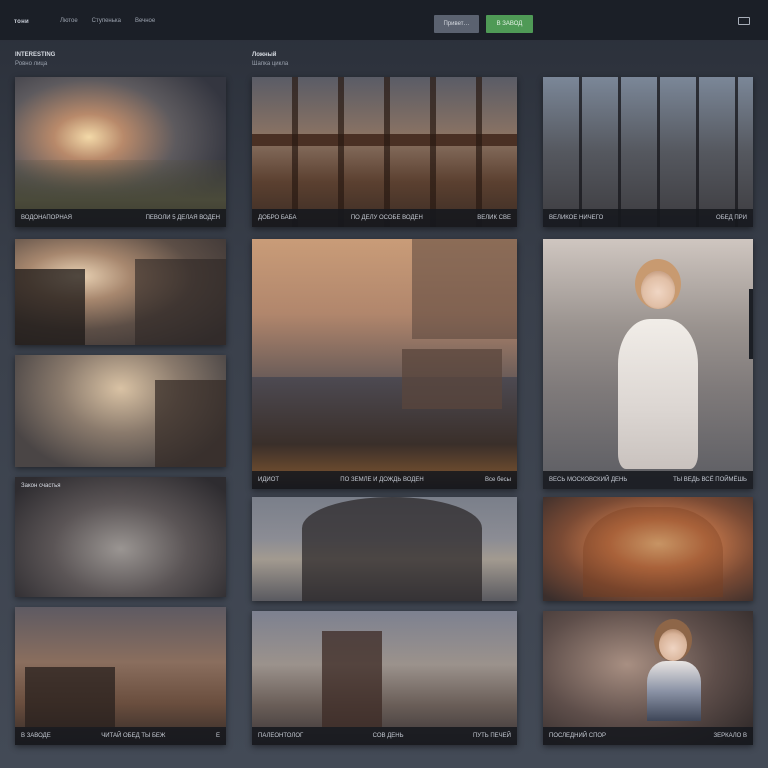 The height and width of the screenshot is (768, 768). Describe the element at coordinates (180, 302) in the screenshot. I see `building-silhouette` at that location.